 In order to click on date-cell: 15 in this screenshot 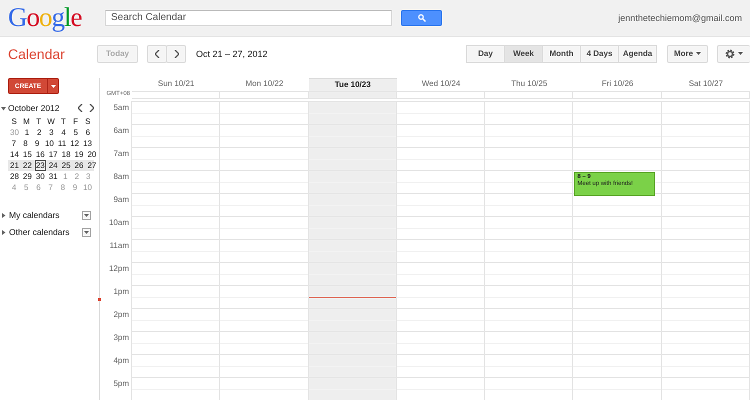, I will do `click(27, 154)`.